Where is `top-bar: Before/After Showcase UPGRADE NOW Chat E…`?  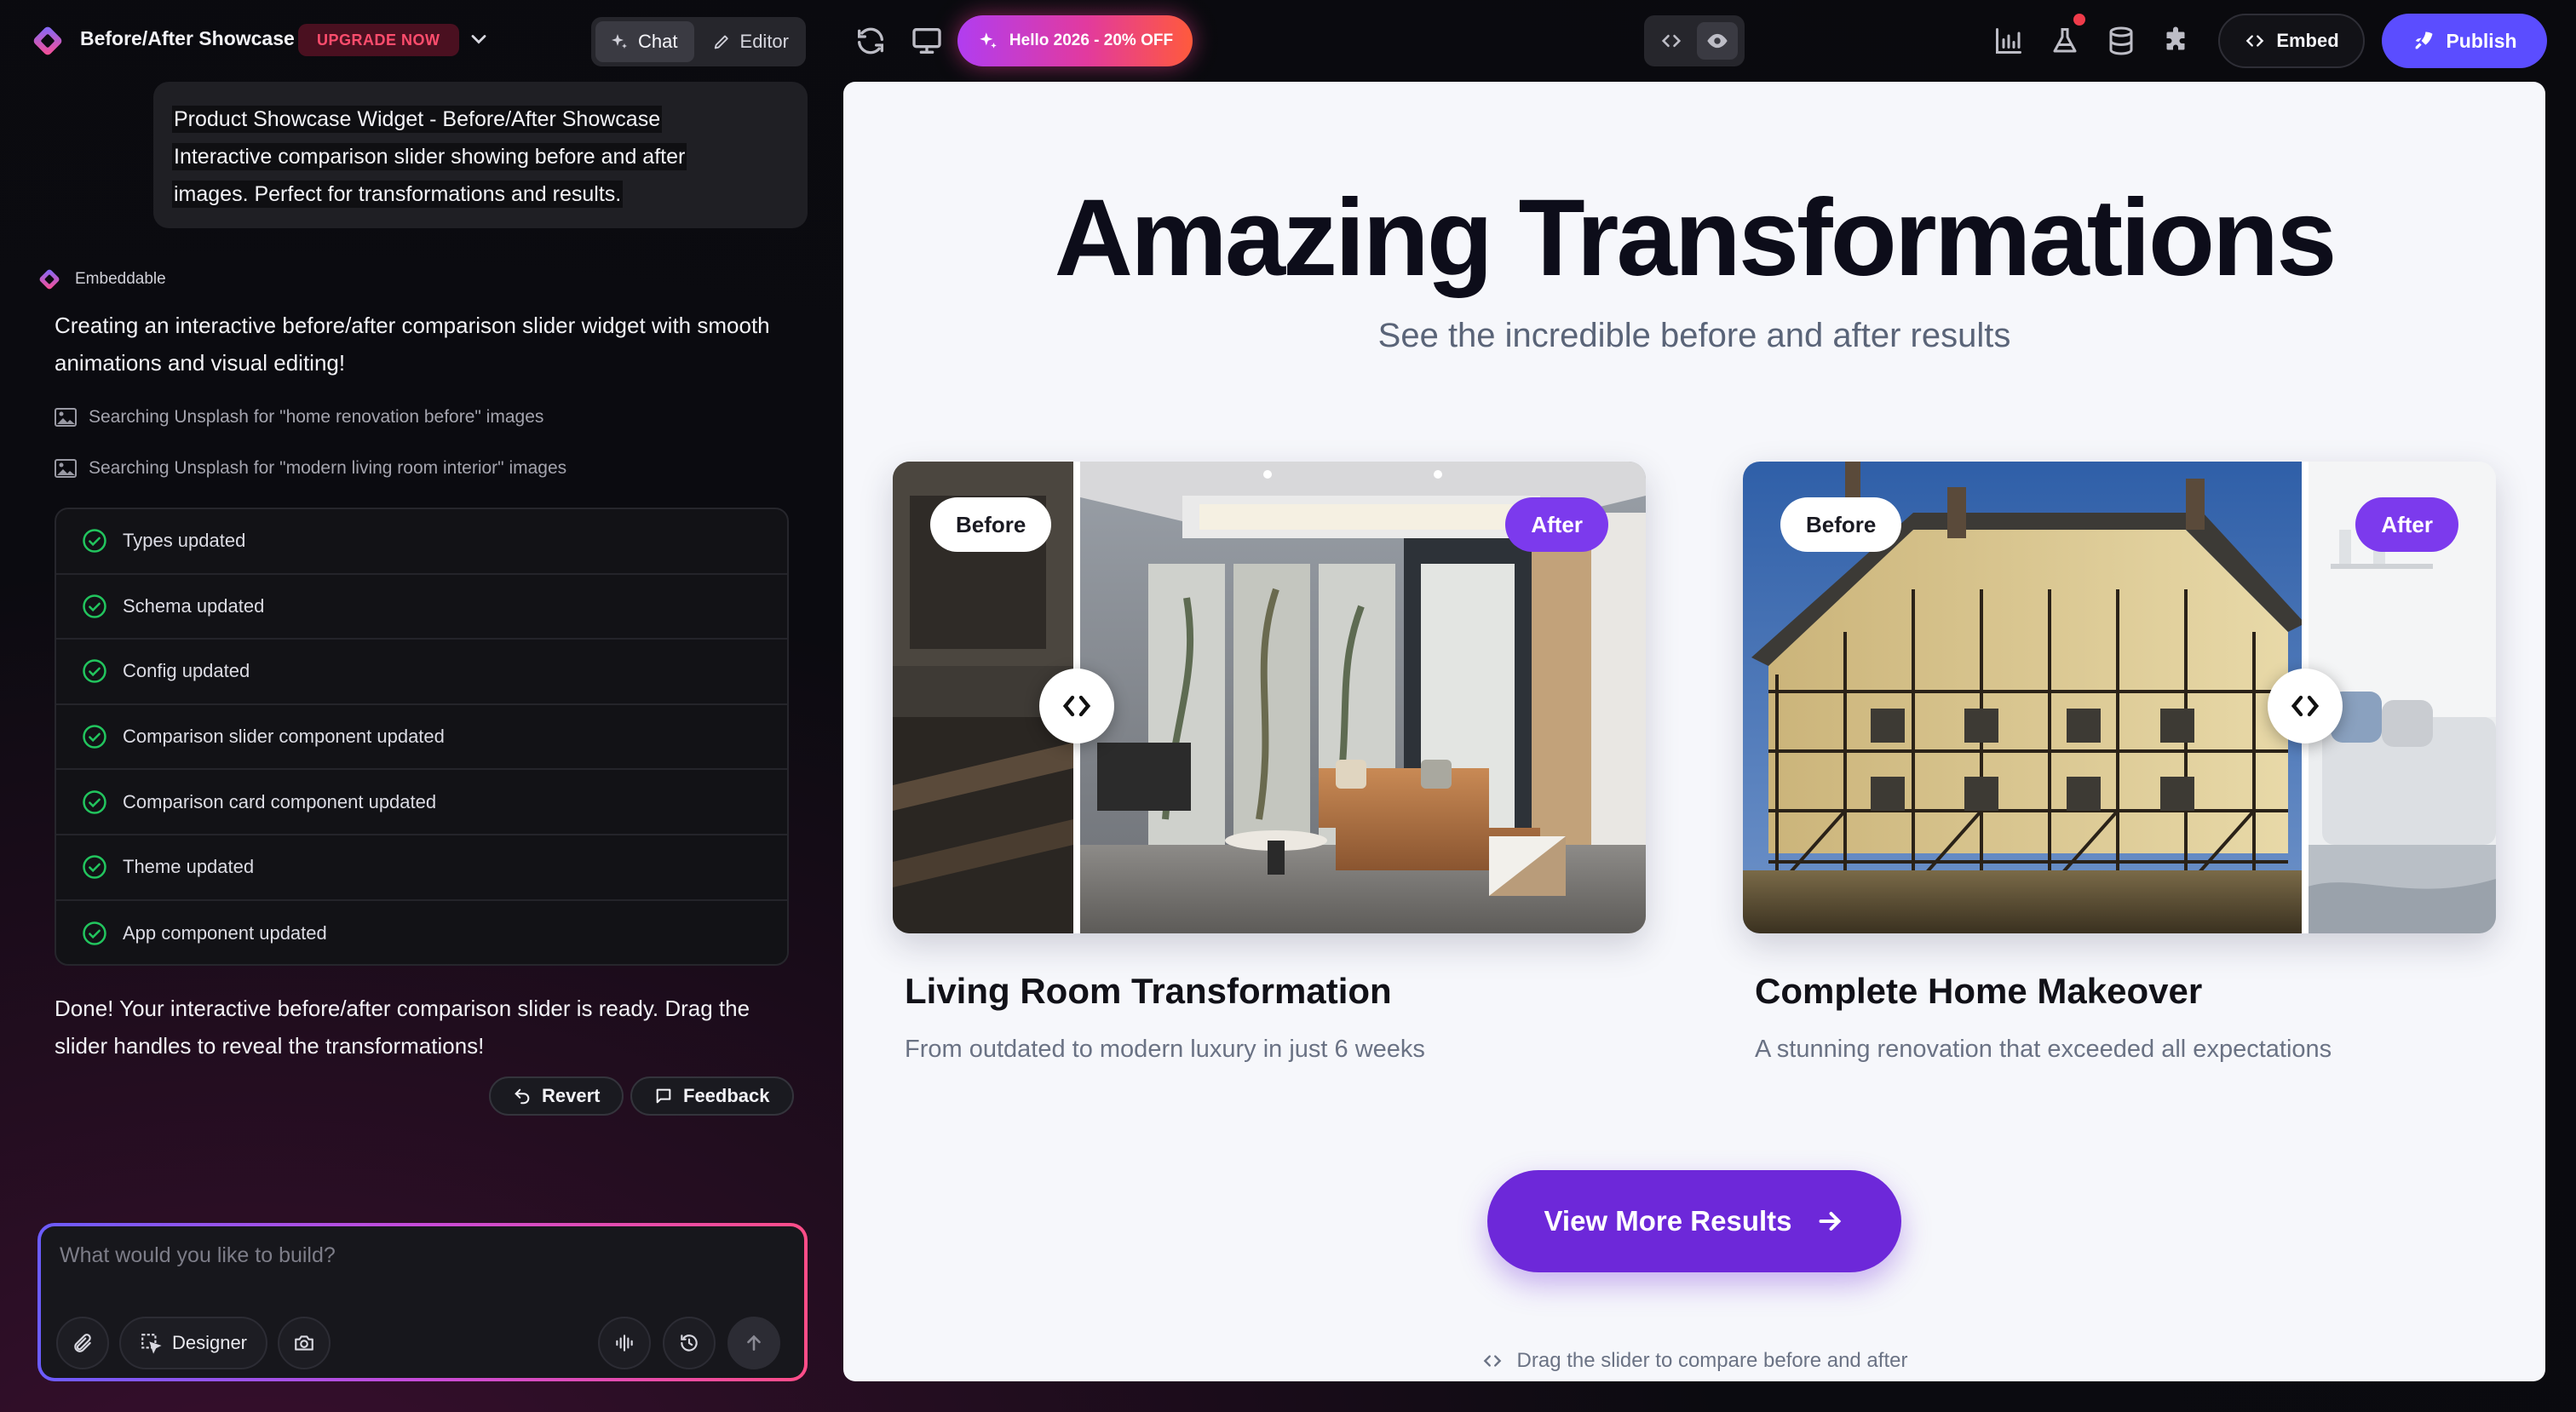 top-bar: Before/After Showcase UPGRADE NOW Chat E… is located at coordinates (1288, 41).